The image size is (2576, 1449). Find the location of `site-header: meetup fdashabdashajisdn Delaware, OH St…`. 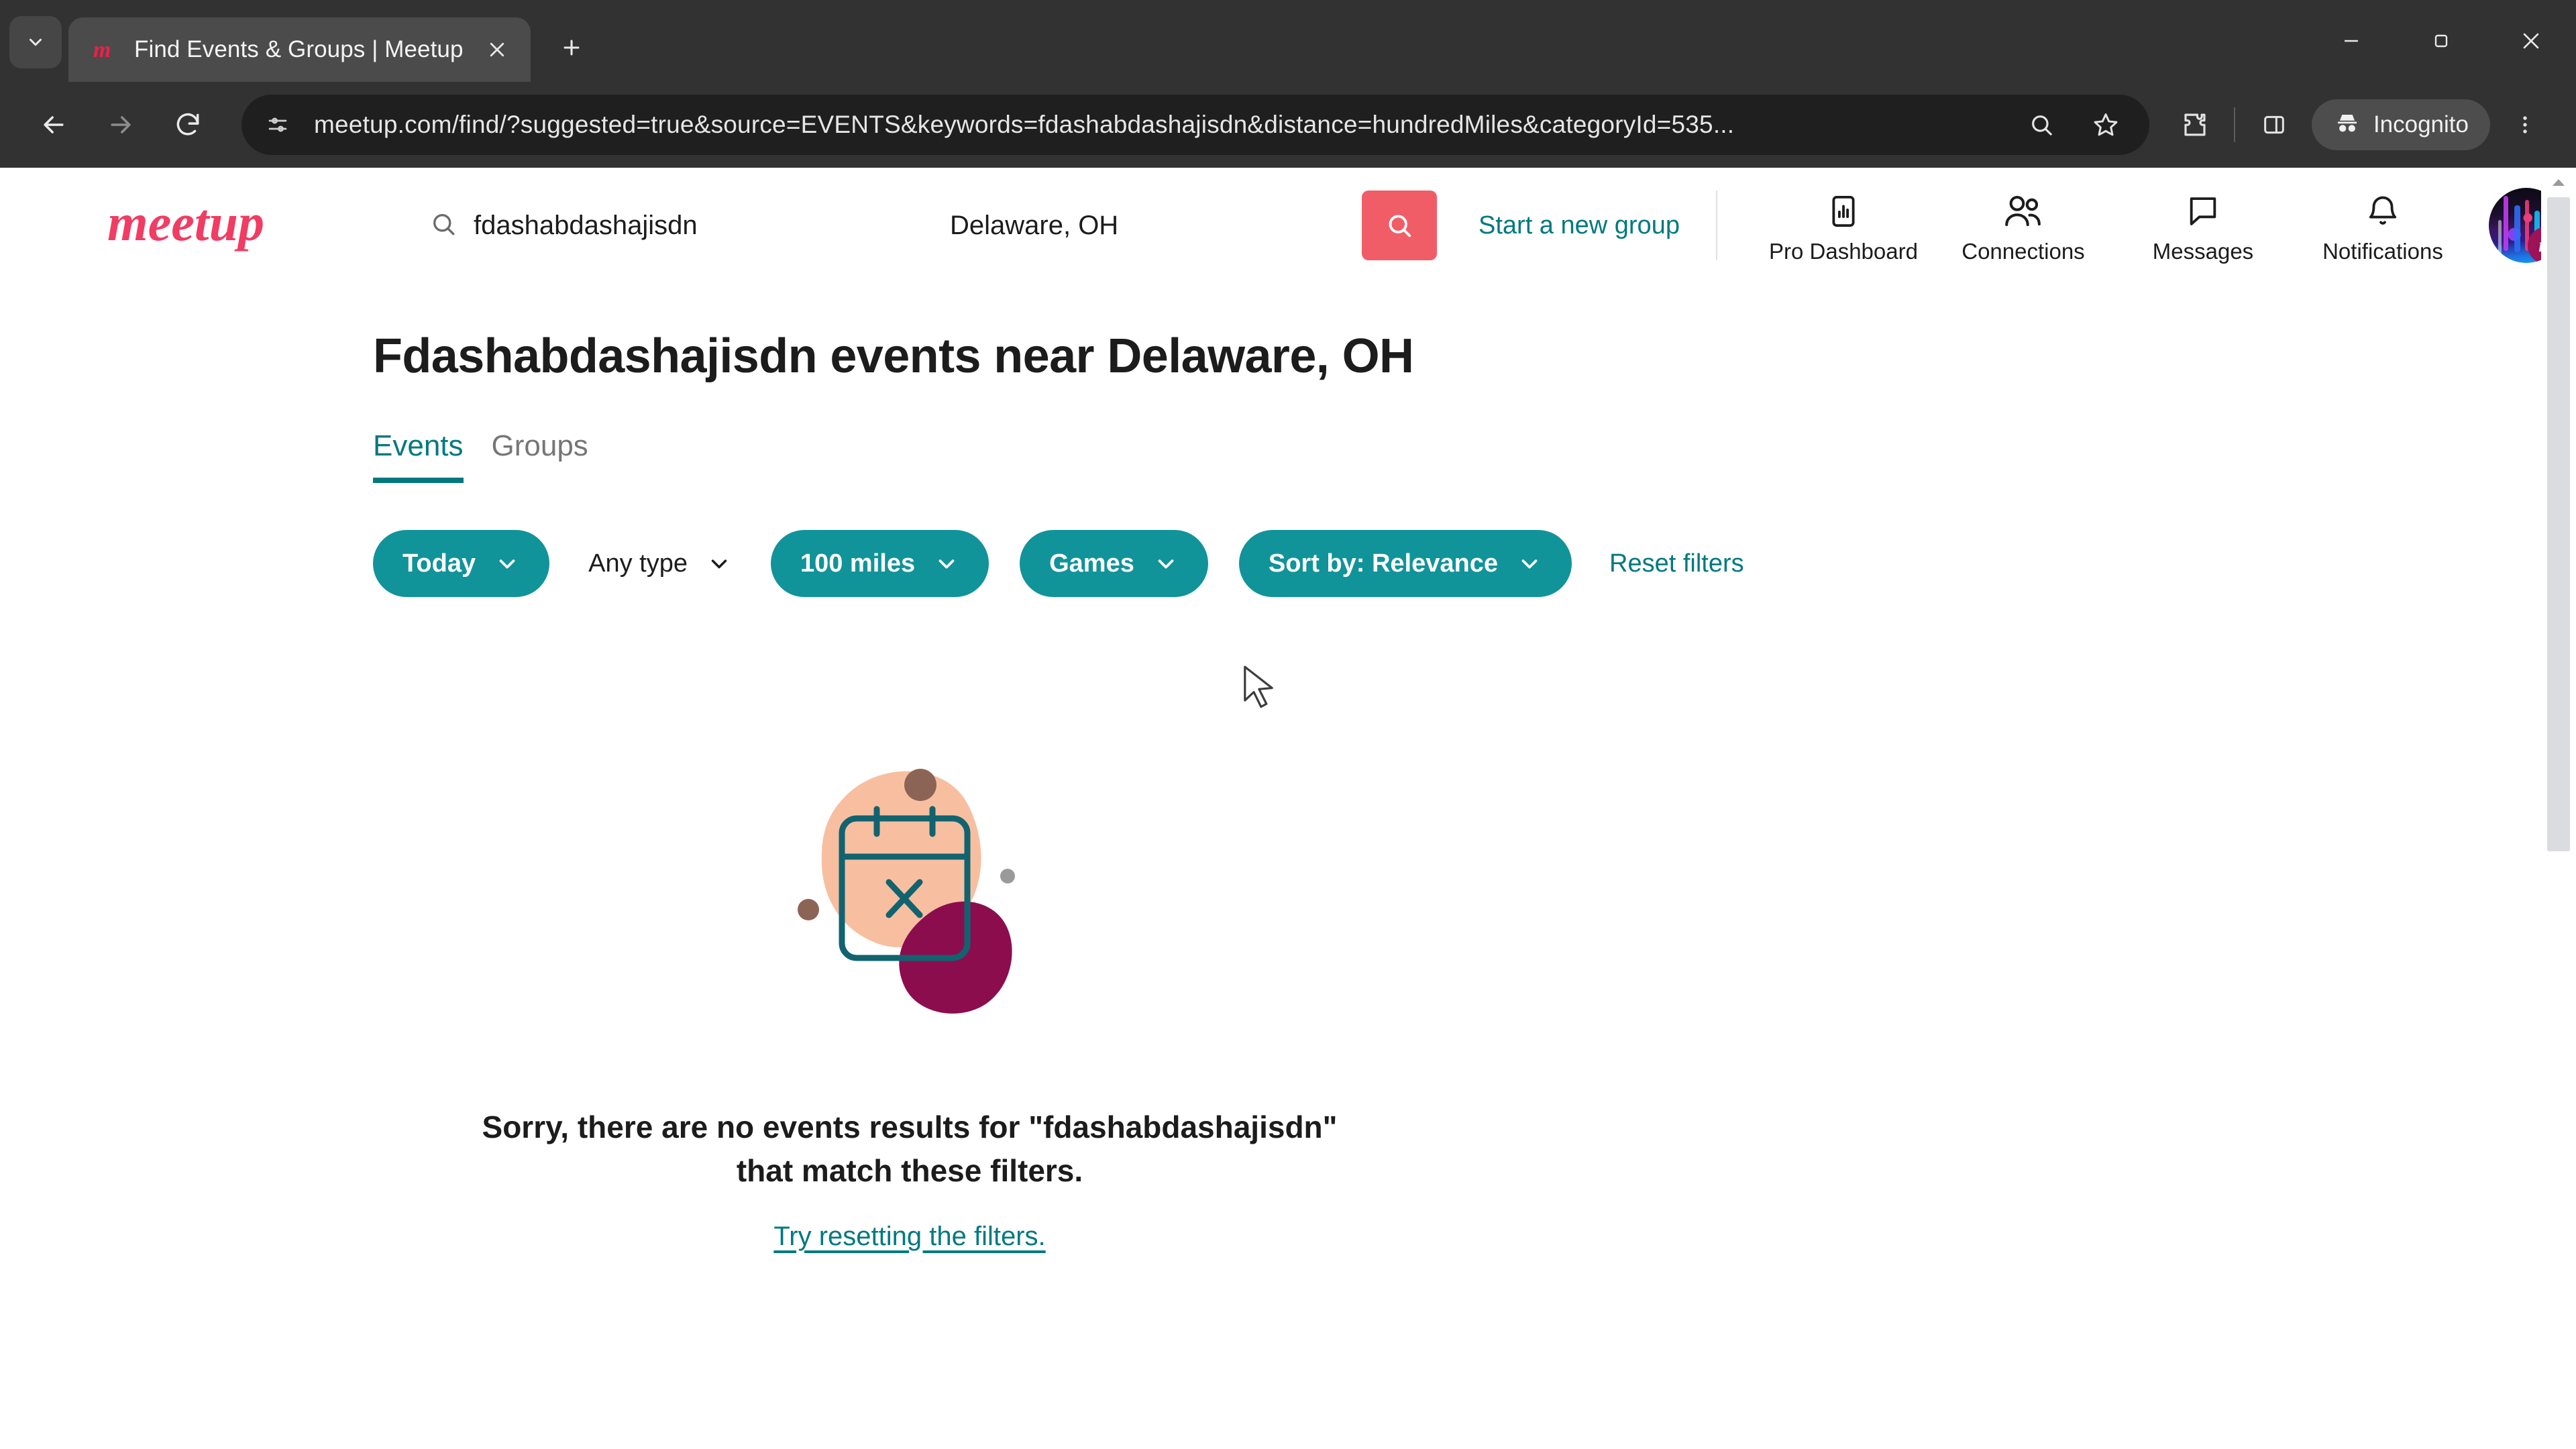

site-header: meetup fdashabdashajisdn Delaware, OH St… is located at coordinates (1282, 225).